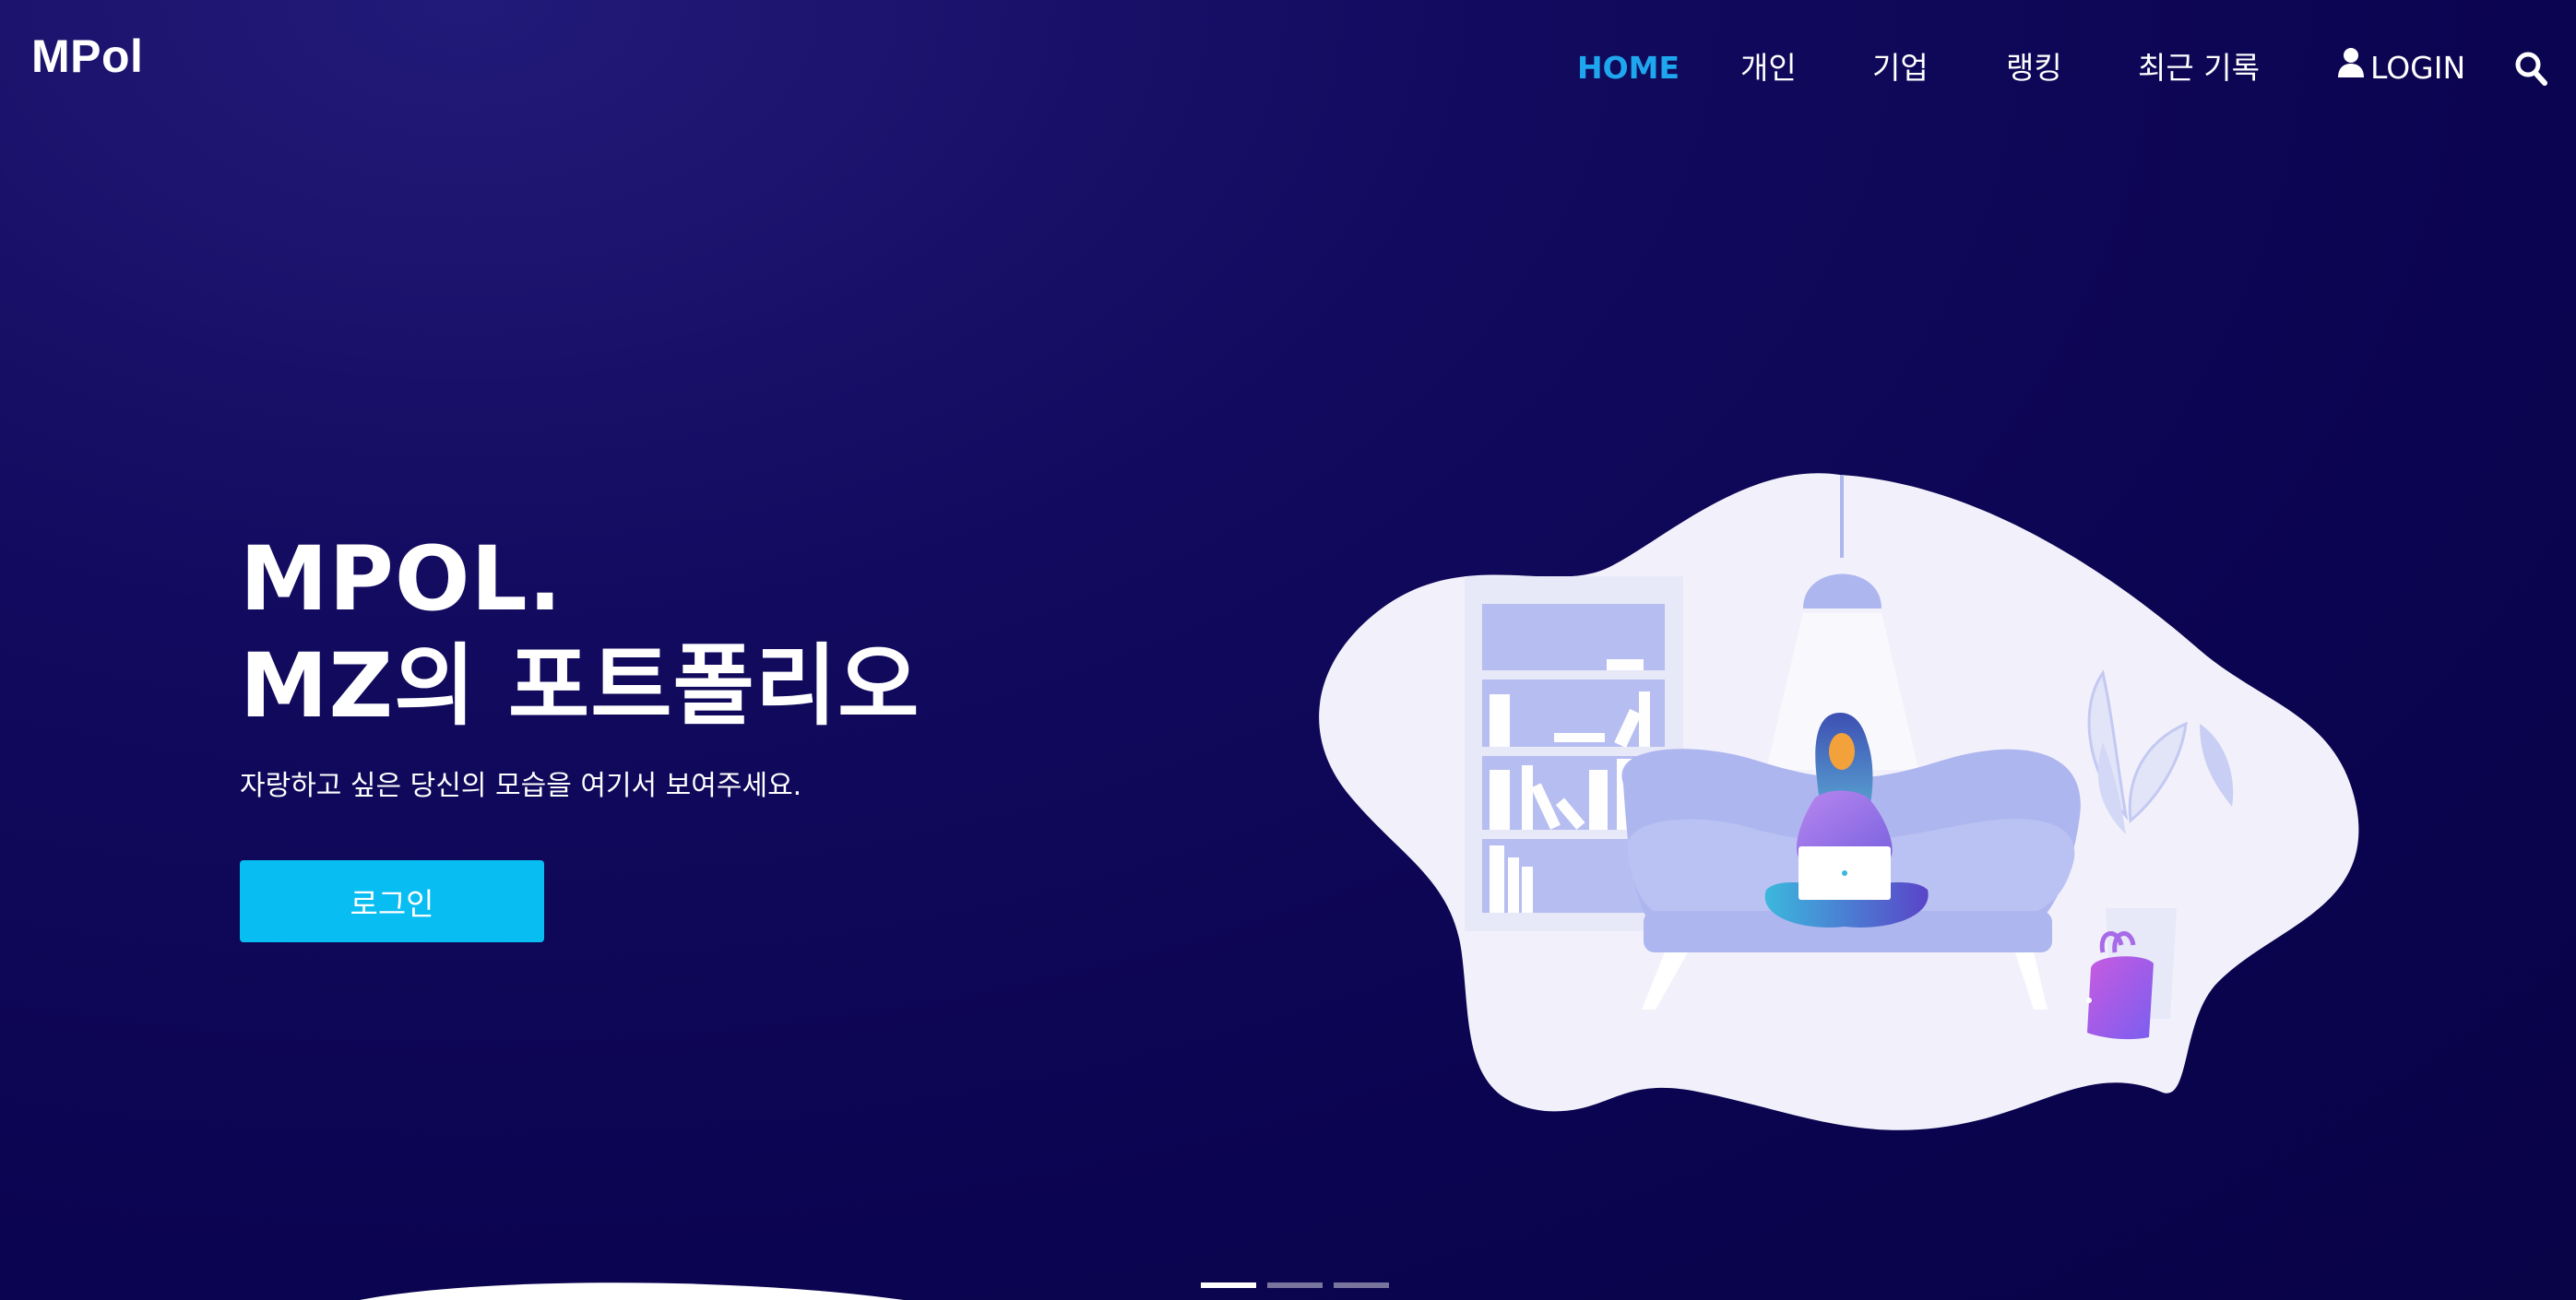 The image size is (2576, 1300). I want to click on search-icon, so click(2531, 69).